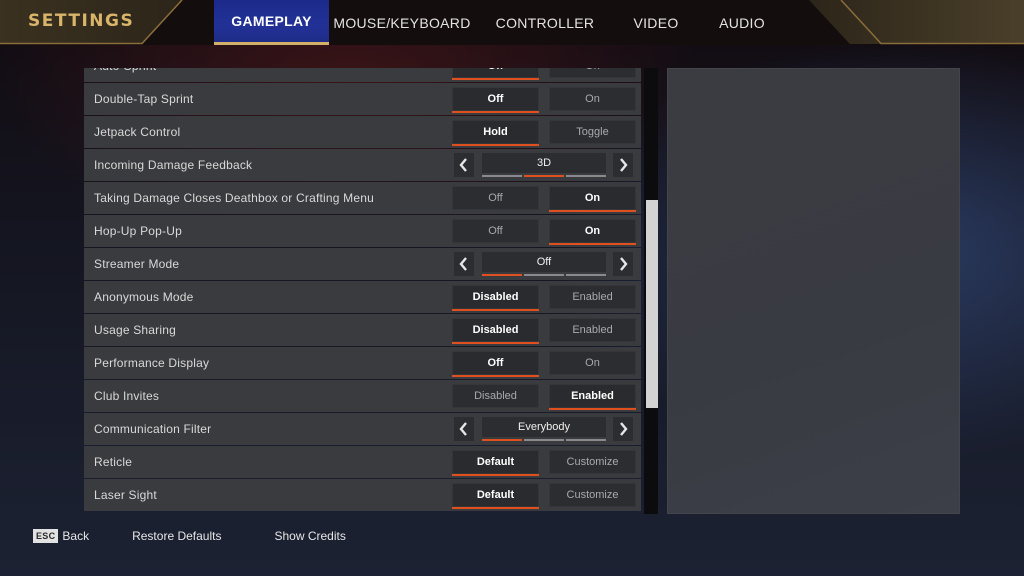 This screenshot has width=1024, height=576. What do you see at coordinates (495, 133) in the screenshot?
I see `option-hold-button: Hold` at bounding box center [495, 133].